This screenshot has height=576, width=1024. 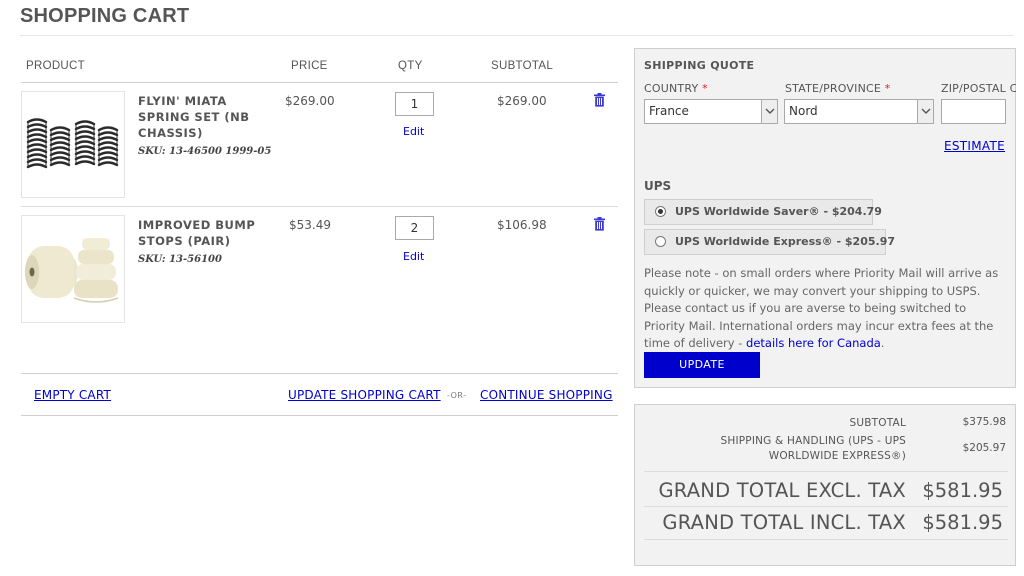 I want to click on or-separator: -OR-, so click(x=457, y=395).